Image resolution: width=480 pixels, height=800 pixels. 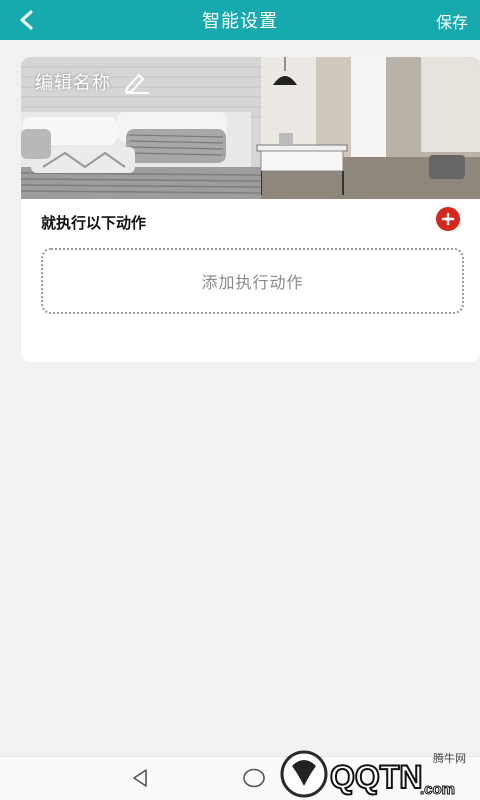 What do you see at coordinates (437, 789) in the screenshot?
I see `svg-text: .com` at bounding box center [437, 789].